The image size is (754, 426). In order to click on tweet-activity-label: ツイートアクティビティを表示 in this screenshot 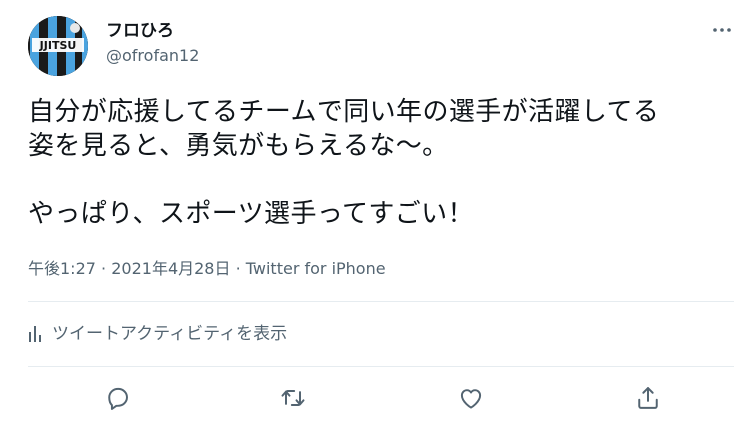, I will do `click(170, 334)`.